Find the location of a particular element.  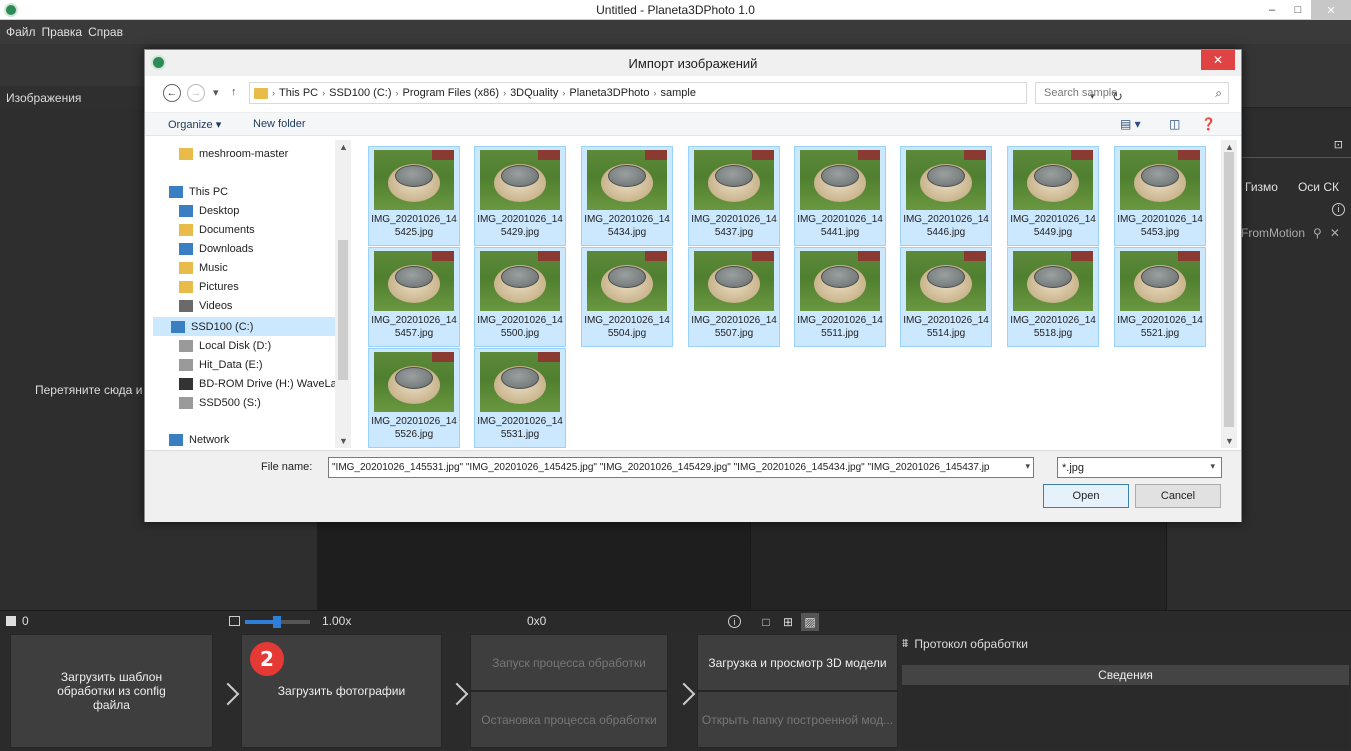

close-button: ✕ is located at coordinates (1331, 10).